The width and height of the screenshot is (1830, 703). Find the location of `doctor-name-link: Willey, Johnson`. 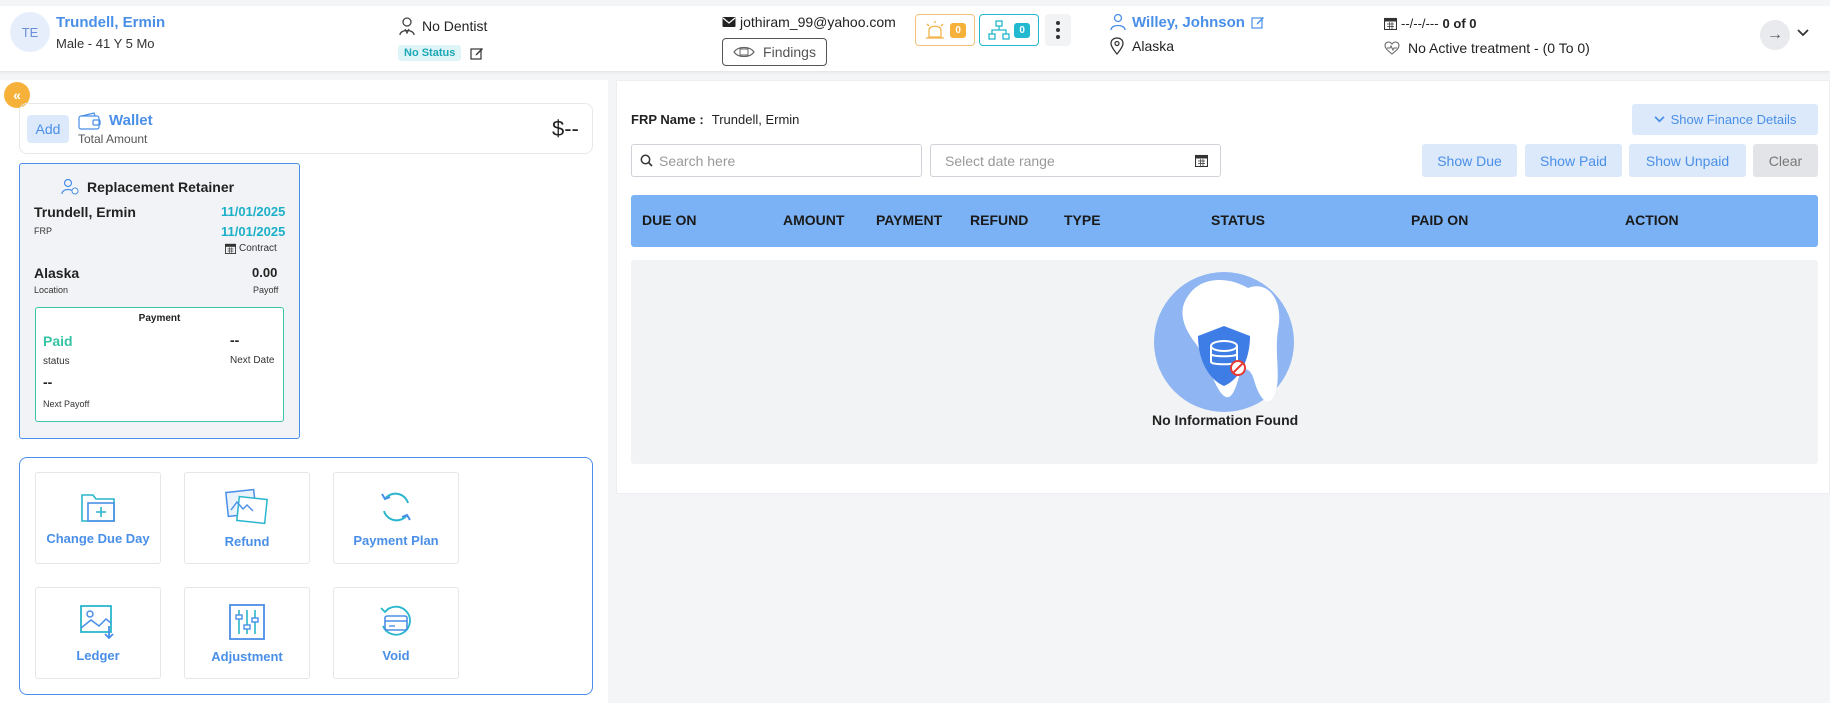

doctor-name-link: Willey, Johnson is located at coordinates (1188, 22).